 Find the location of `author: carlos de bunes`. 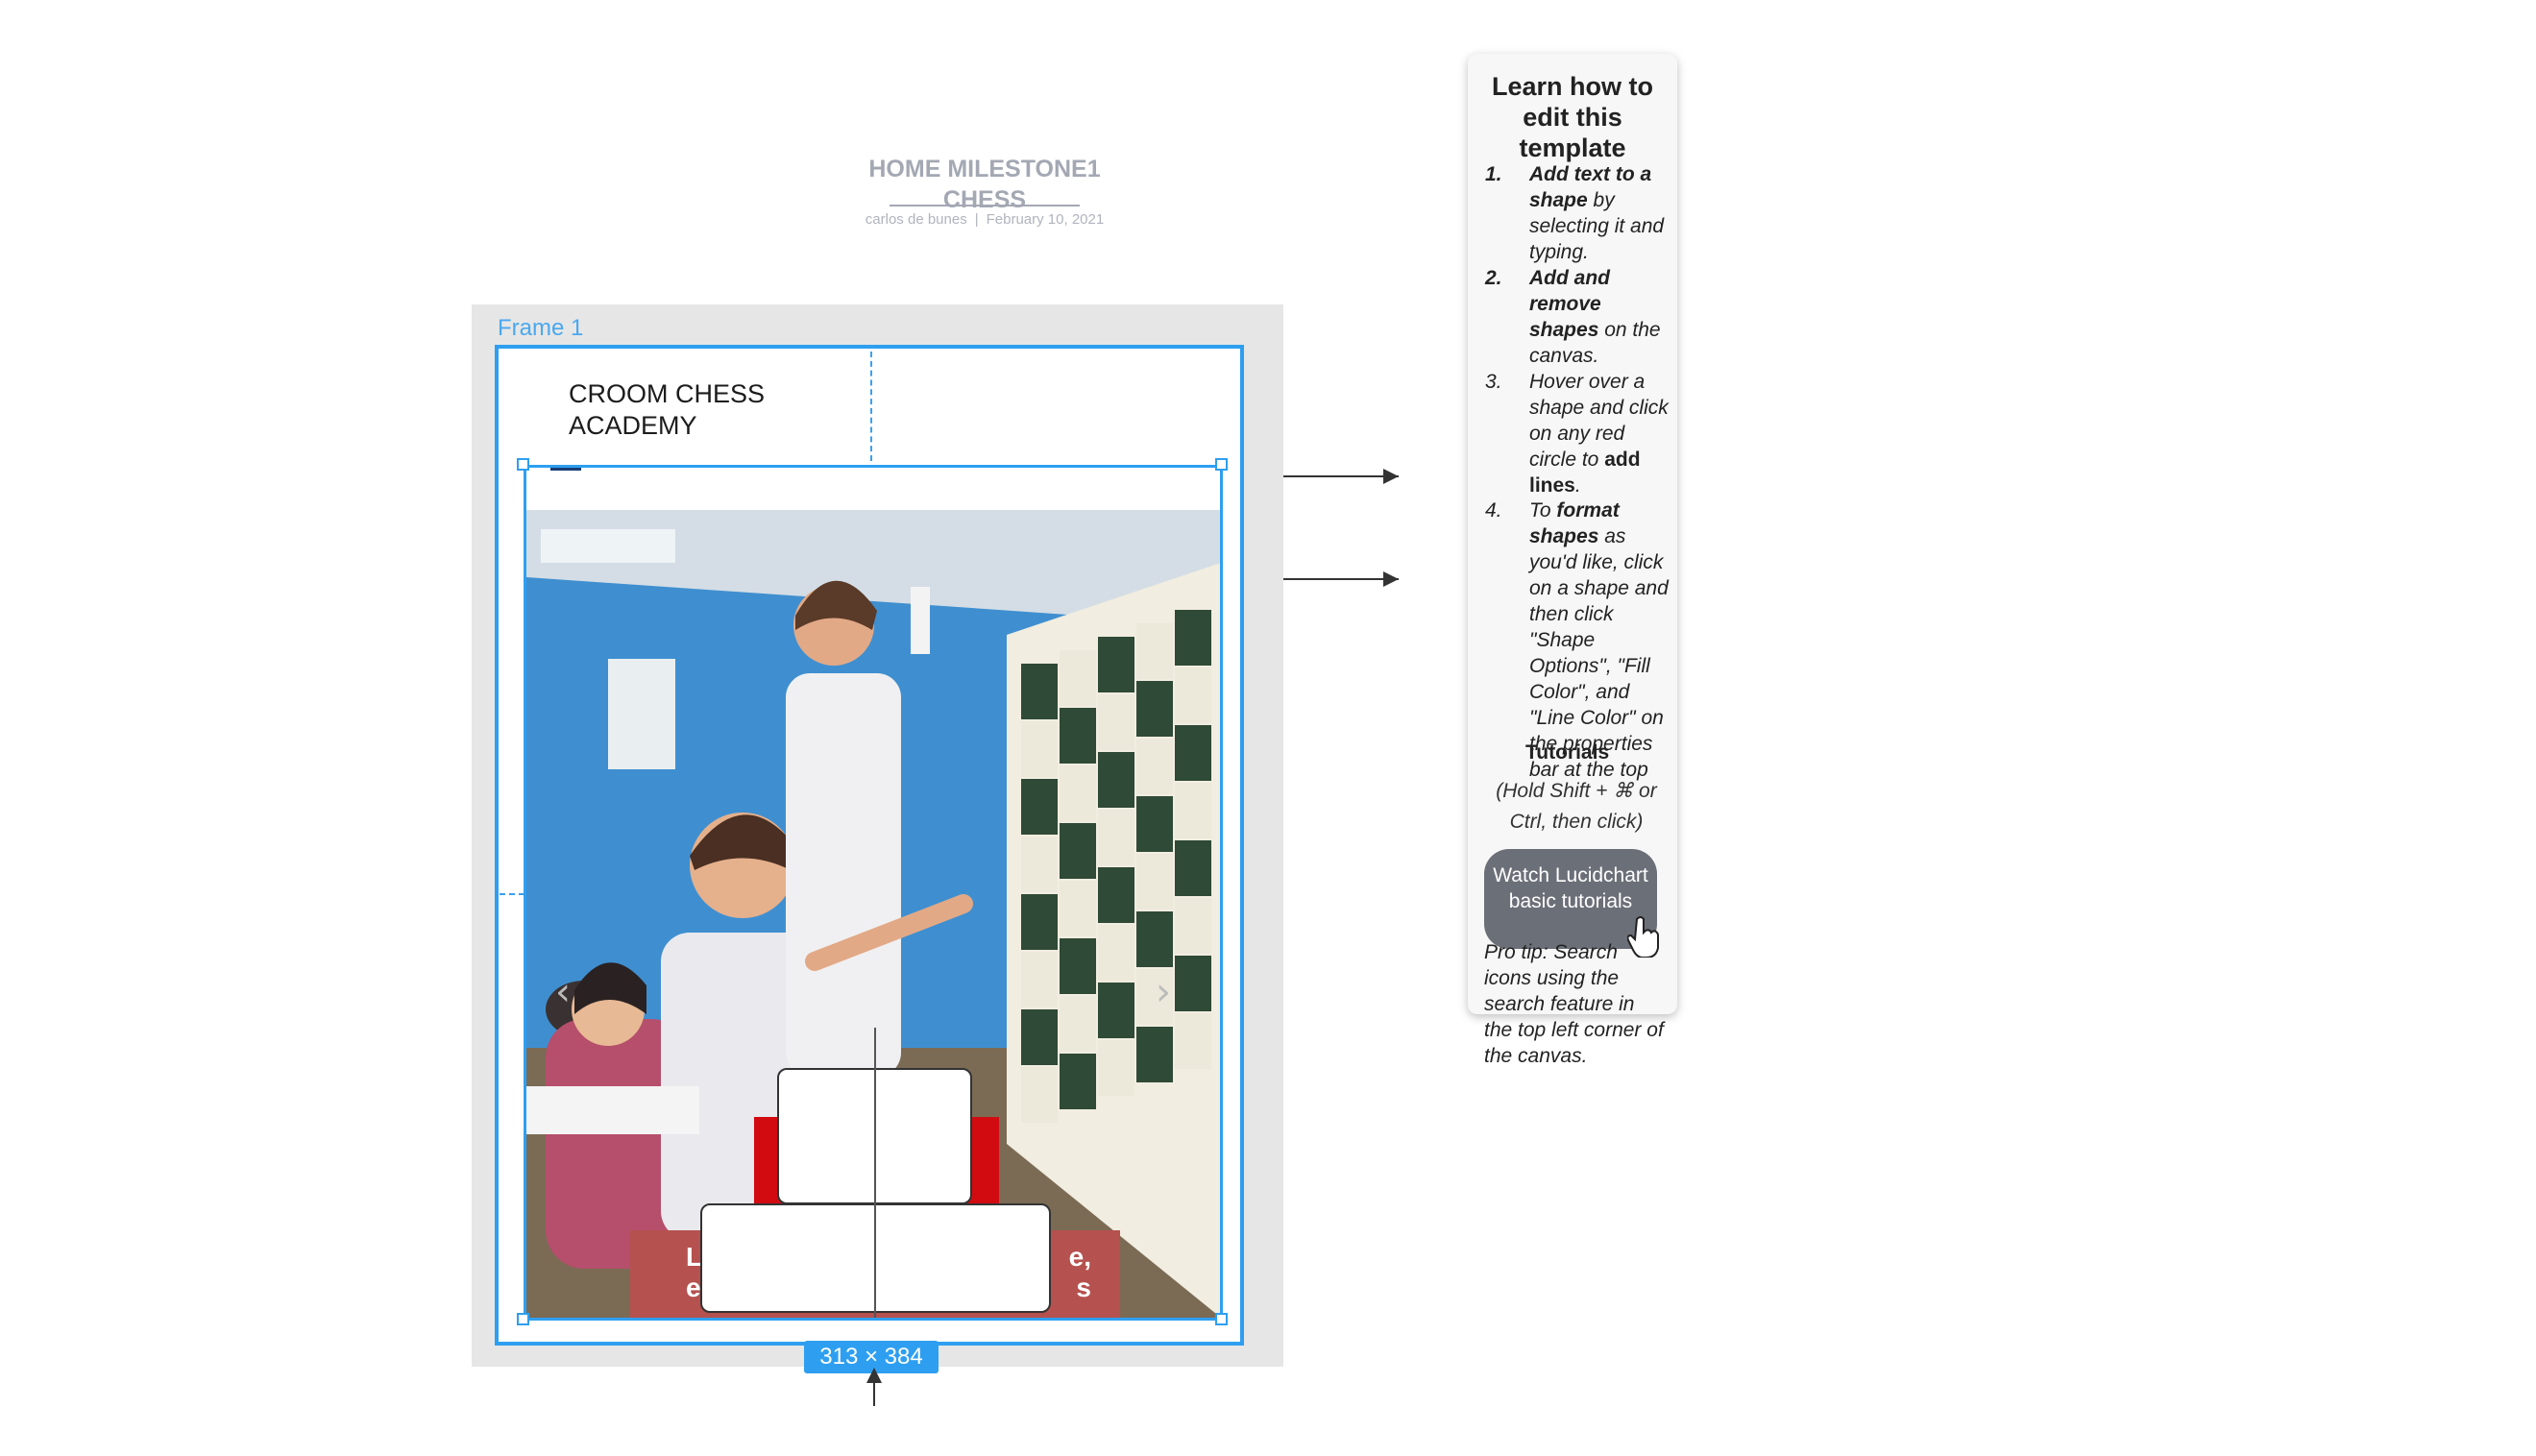

author: carlos de bunes is located at coordinates (916, 220).